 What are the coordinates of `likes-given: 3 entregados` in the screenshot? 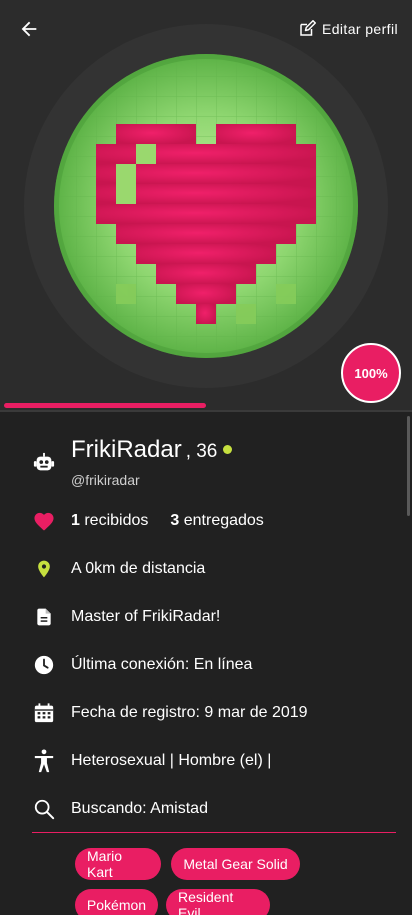 It's located at (216, 521).